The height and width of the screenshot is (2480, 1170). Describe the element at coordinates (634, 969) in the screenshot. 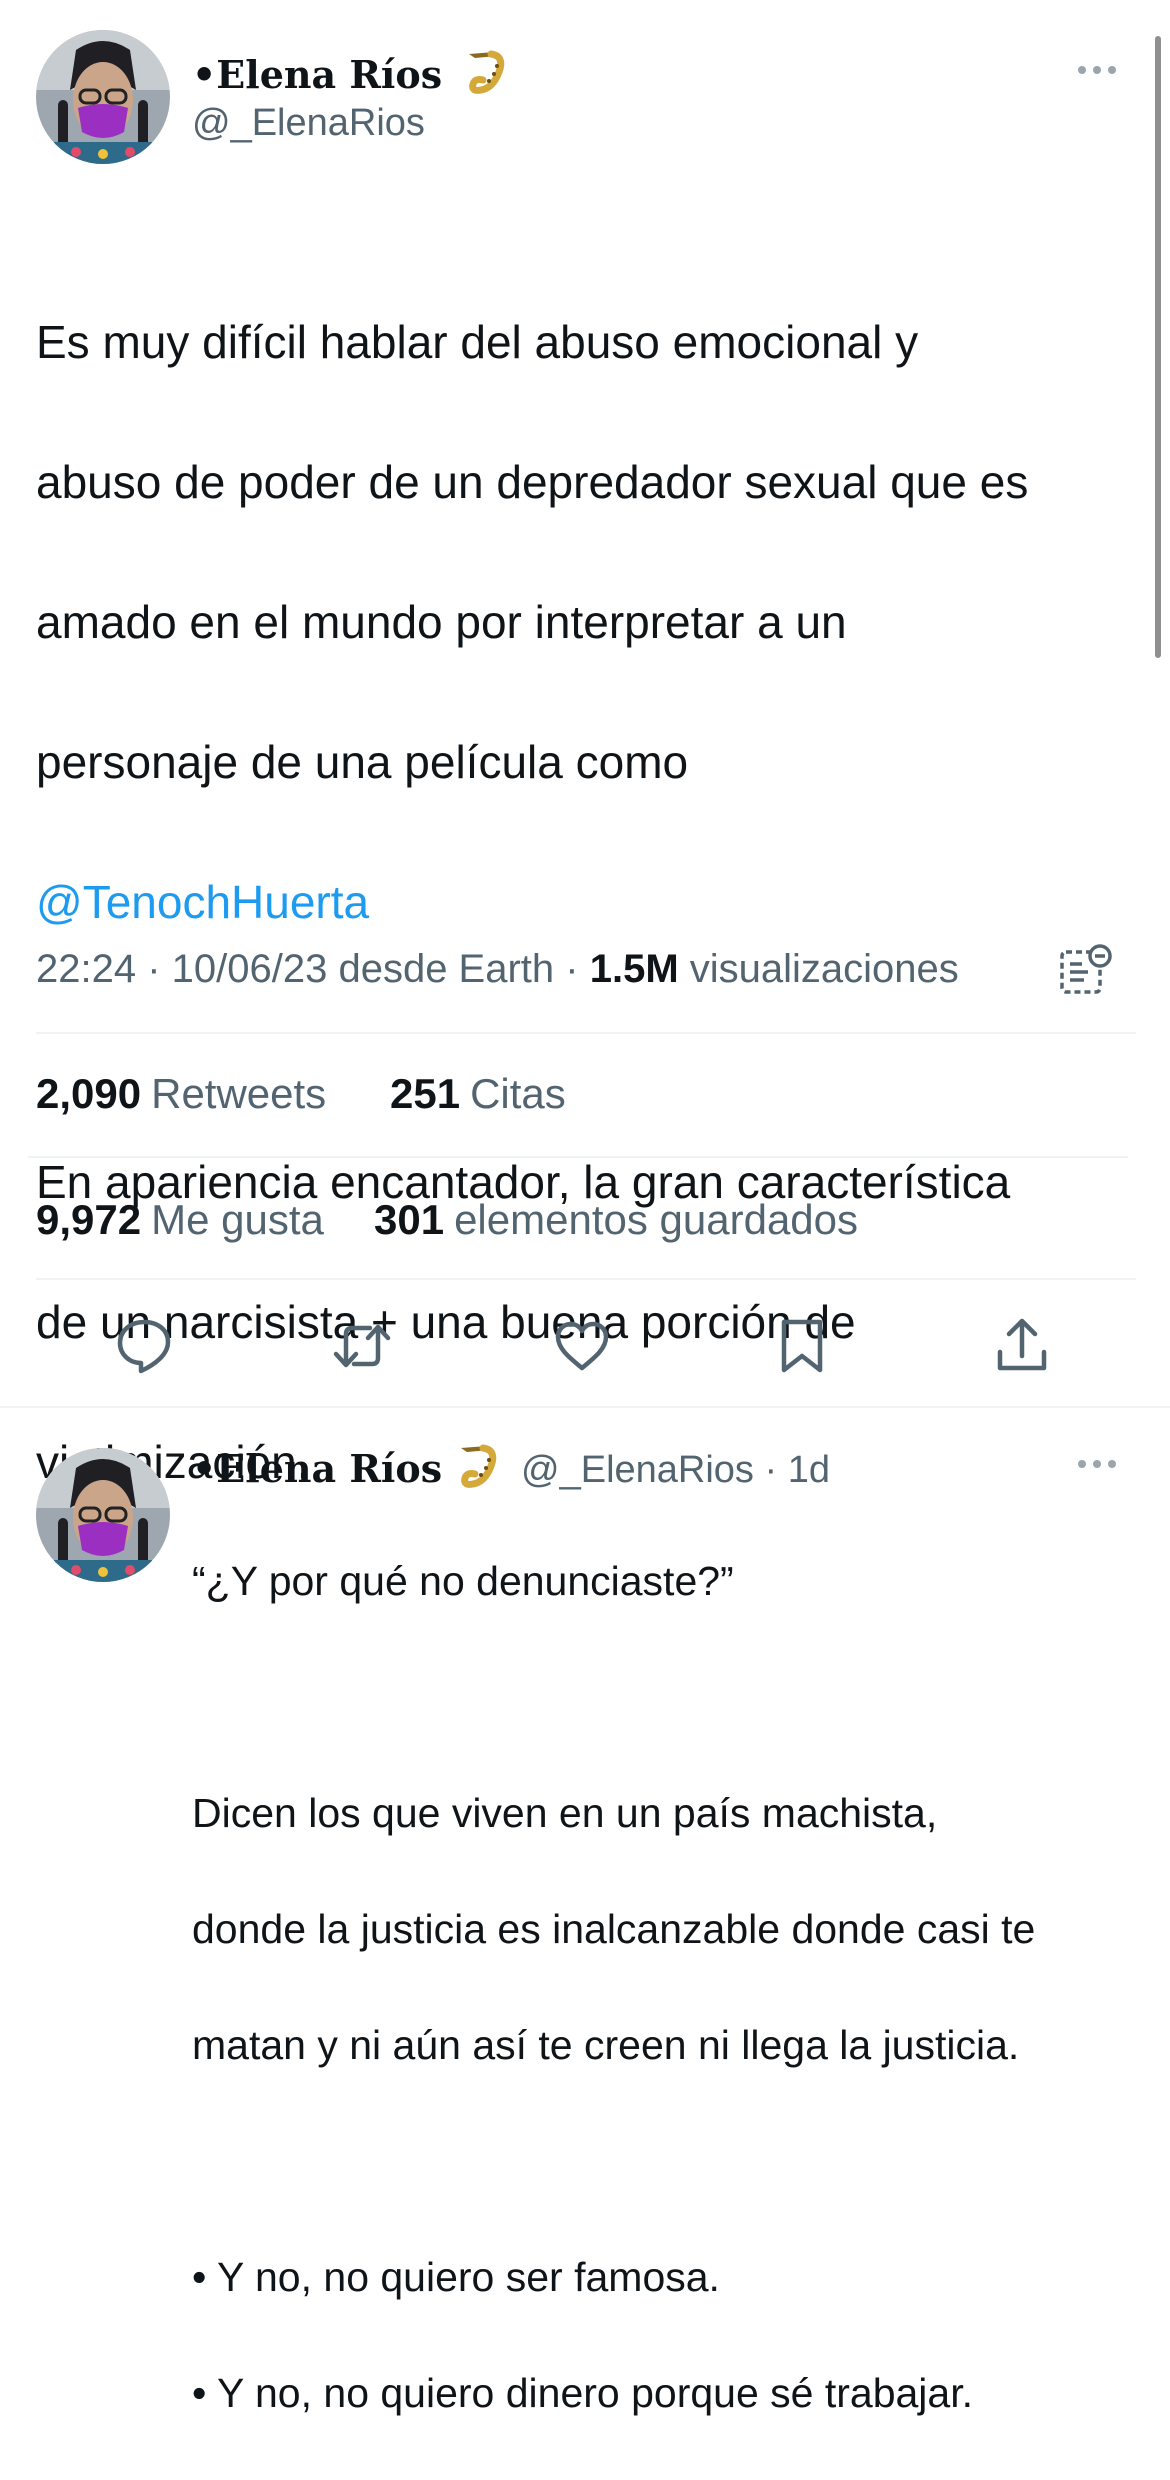

I see `views-count: 1.5M` at that location.